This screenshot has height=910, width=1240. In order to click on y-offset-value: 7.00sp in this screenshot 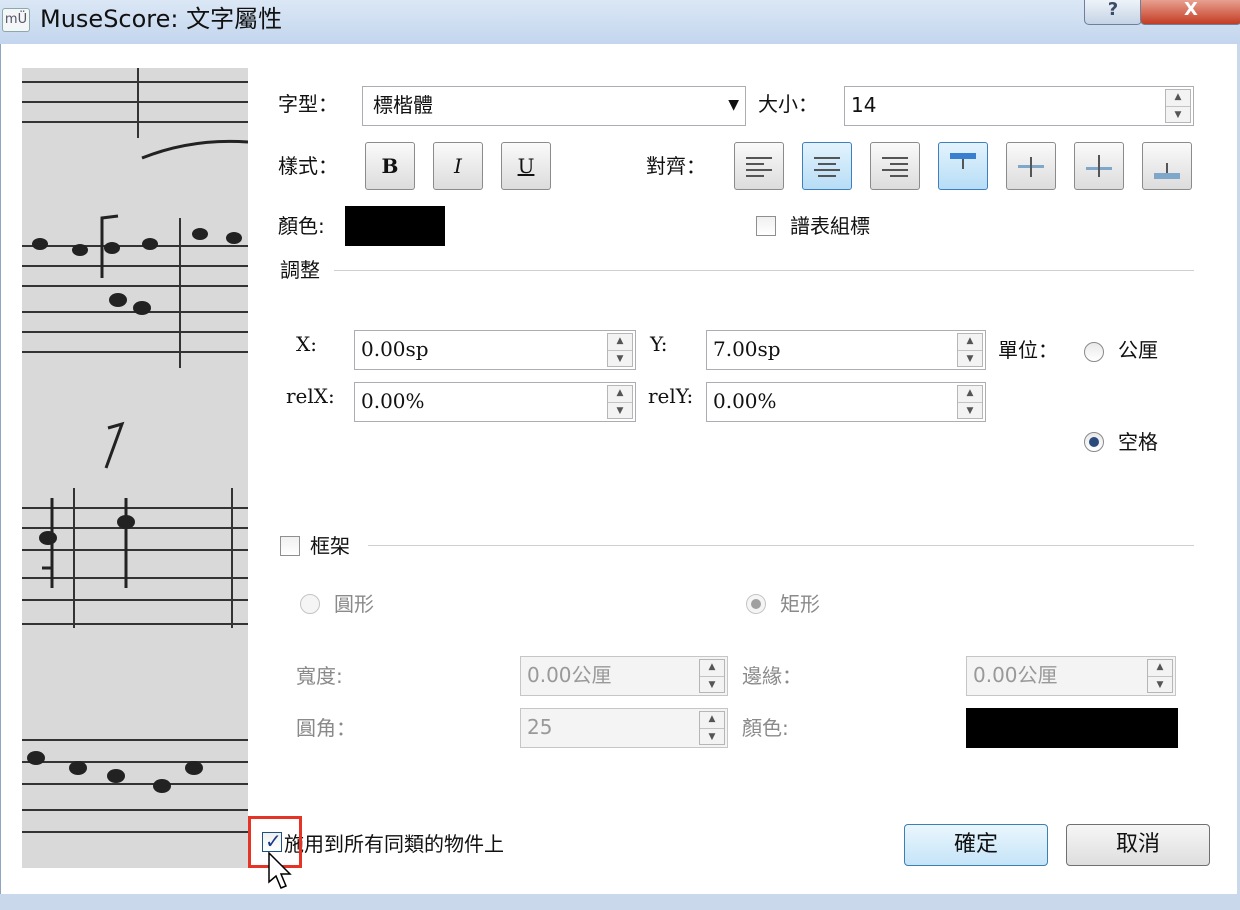, I will do `click(747, 349)`.